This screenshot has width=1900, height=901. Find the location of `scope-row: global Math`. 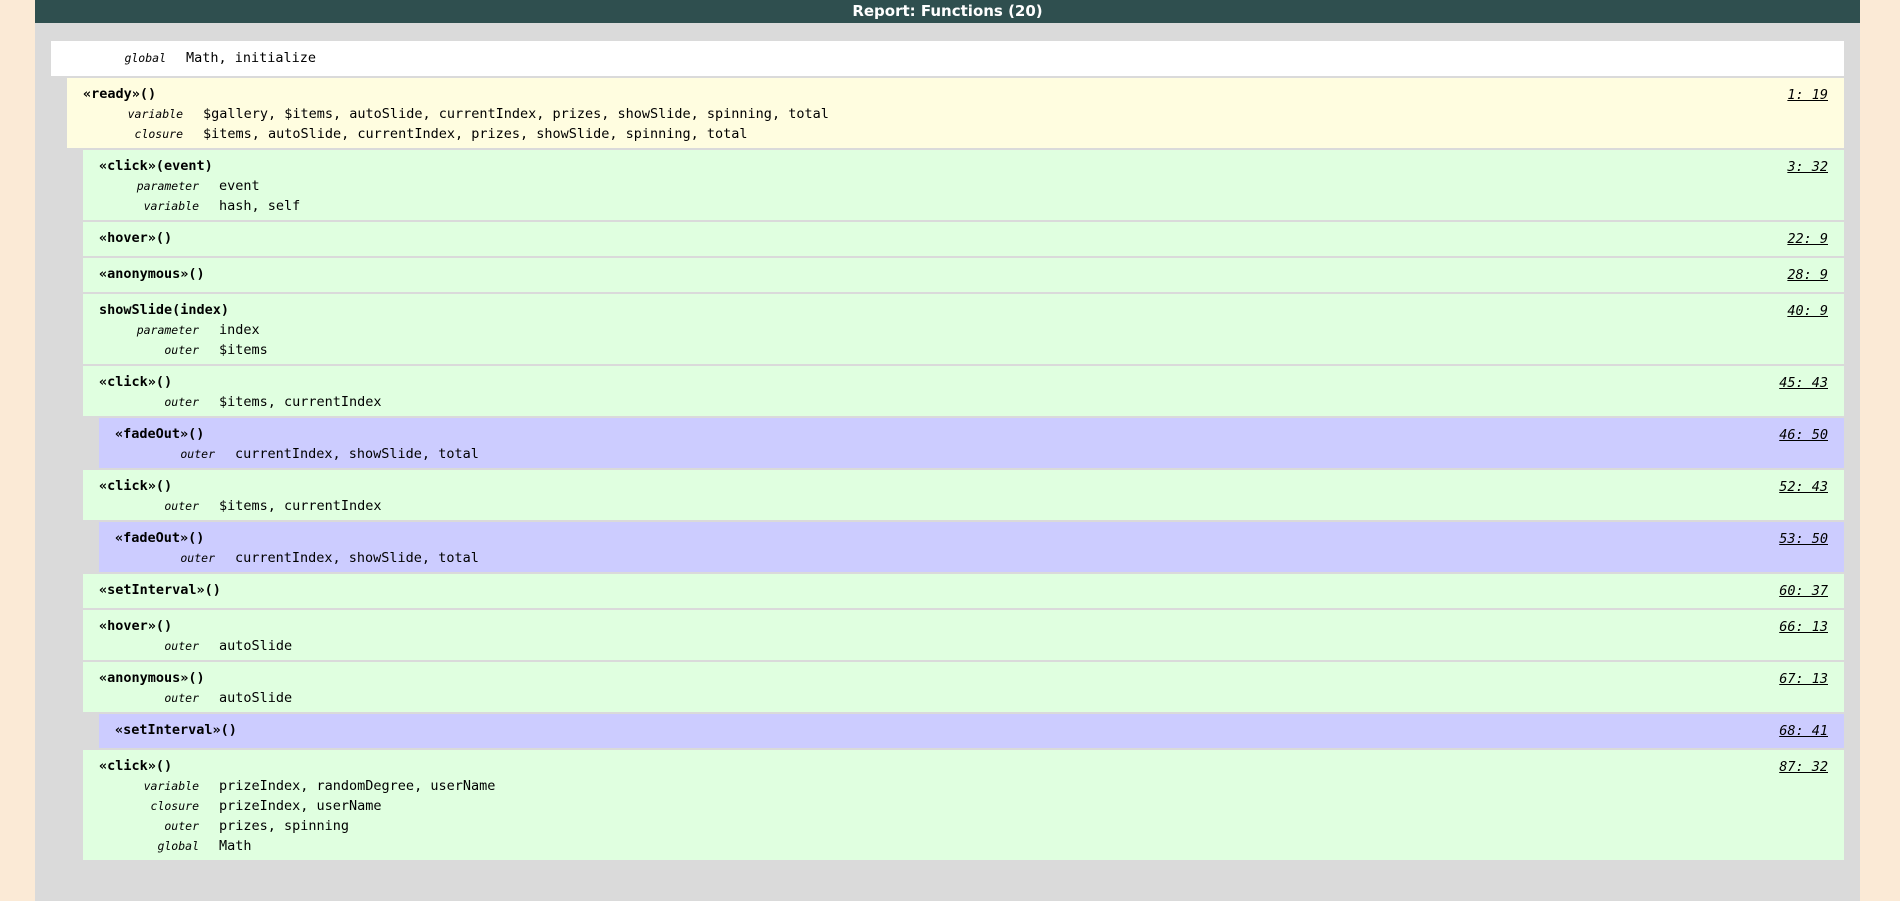

scope-row: global Math is located at coordinates (971, 846).